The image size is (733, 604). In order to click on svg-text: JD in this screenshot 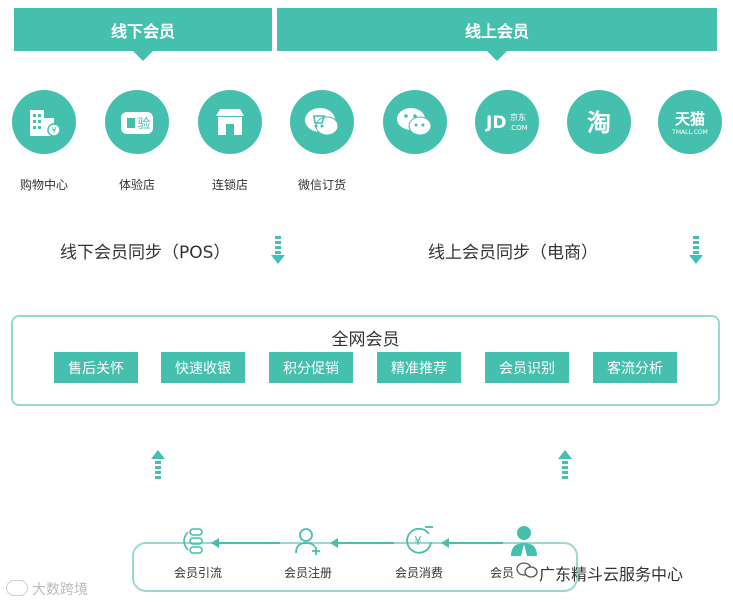, I will do `click(495, 123)`.